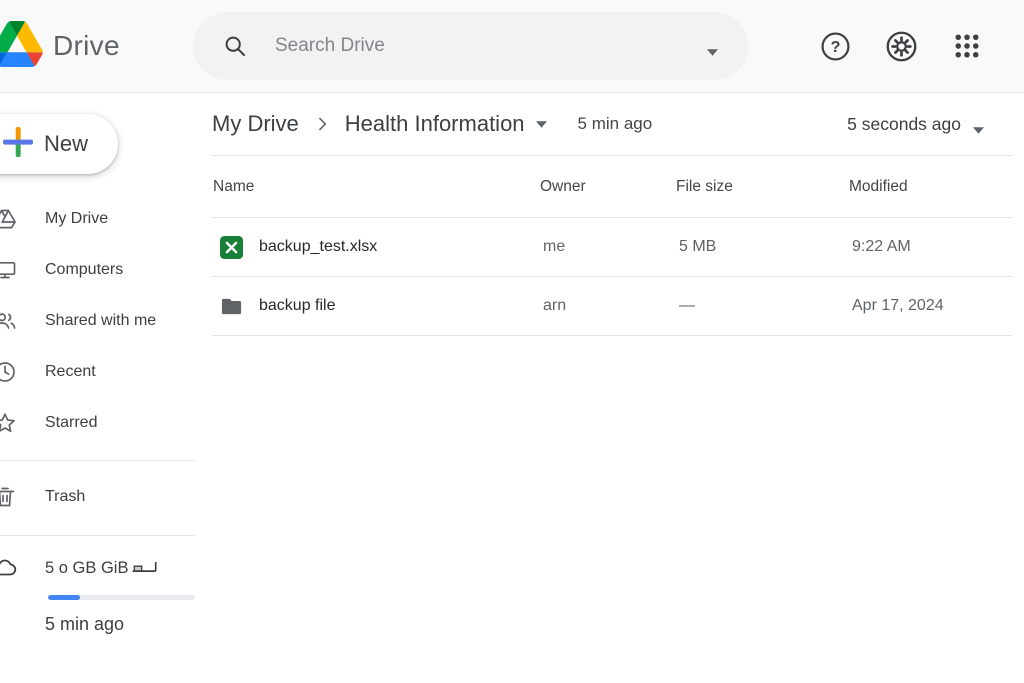 This screenshot has width=1024, height=683. I want to click on search-options-caret-icon, so click(712, 49).